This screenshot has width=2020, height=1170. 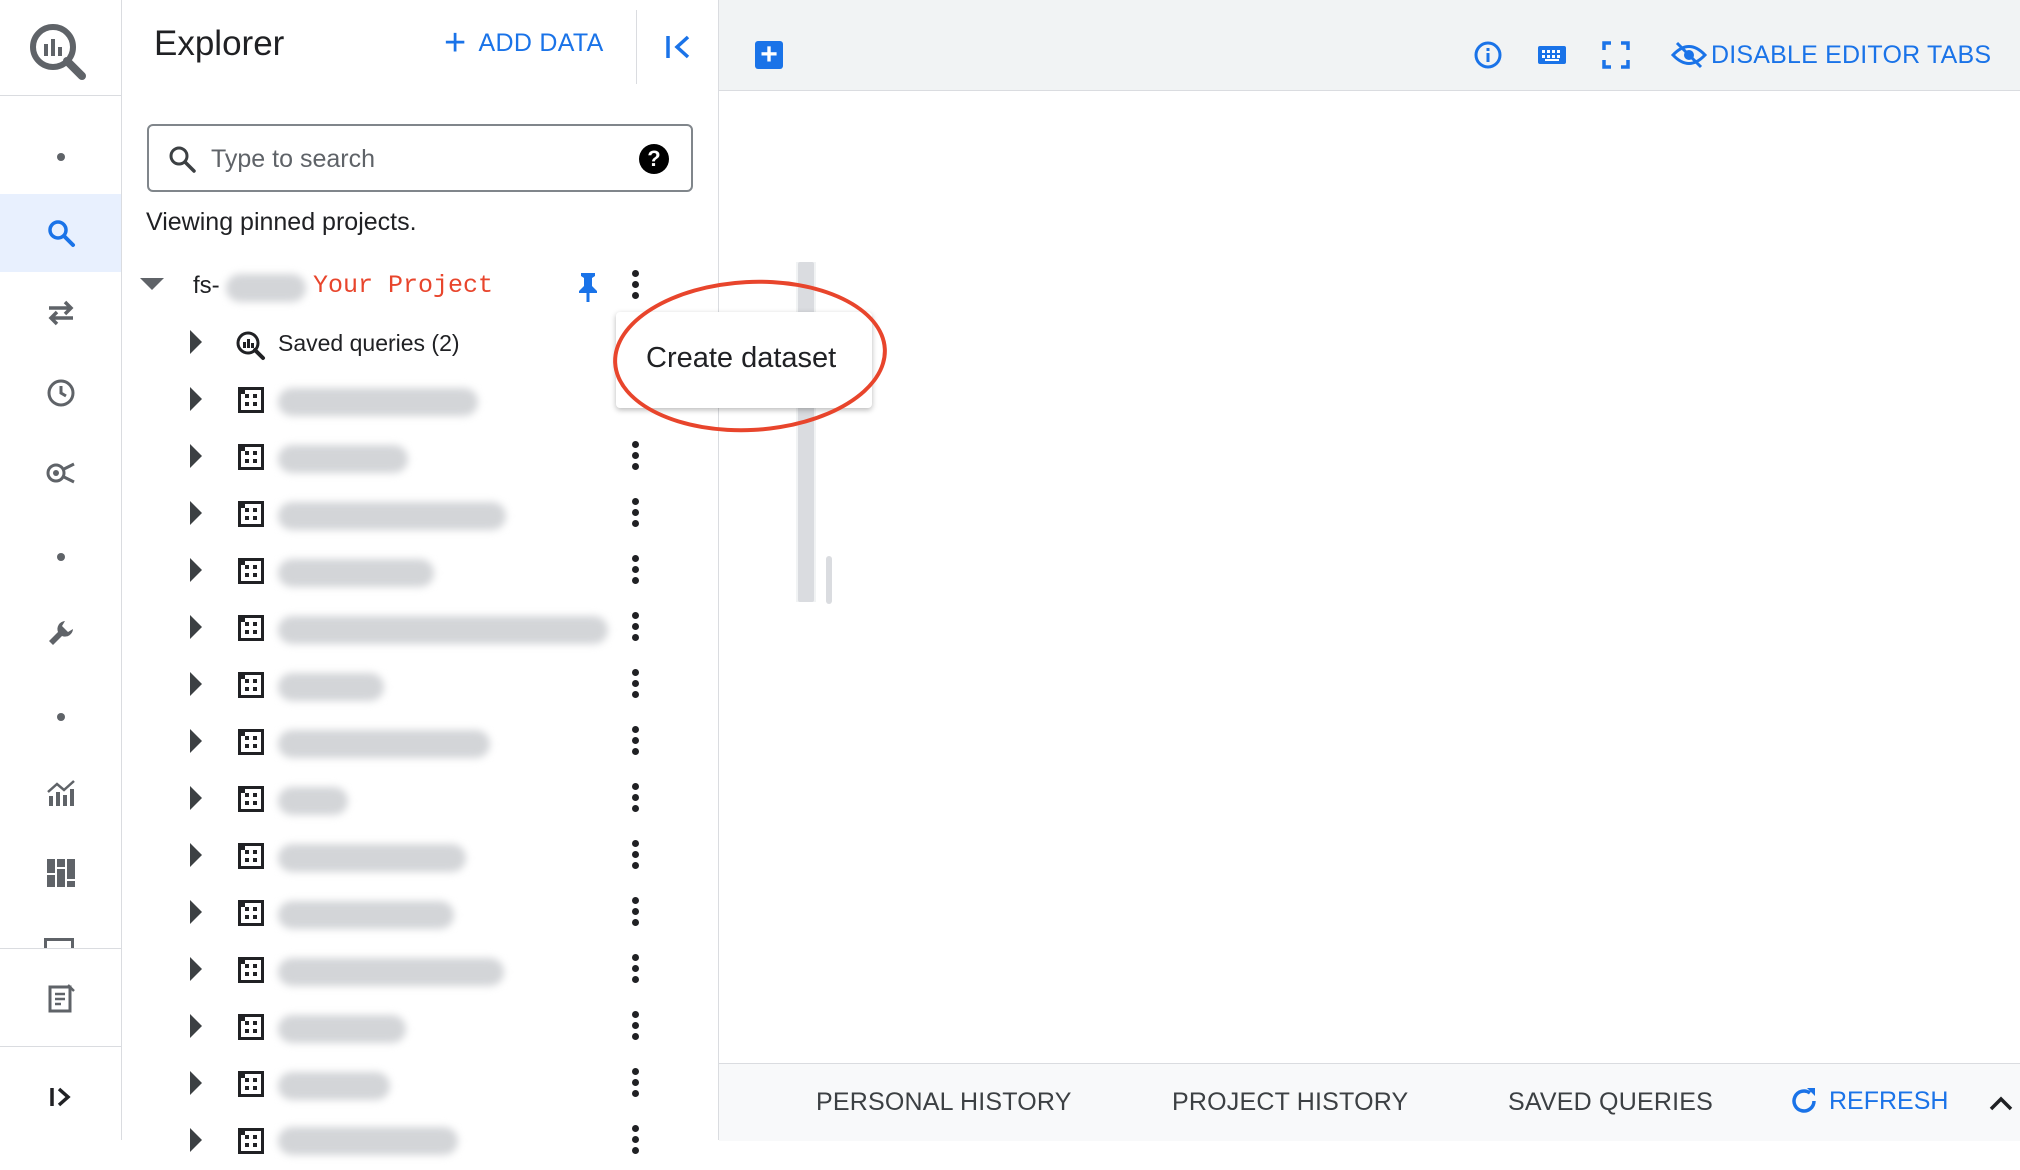 What do you see at coordinates (2001, 1103) in the screenshot?
I see `chevron-up-icon` at bounding box center [2001, 1103].